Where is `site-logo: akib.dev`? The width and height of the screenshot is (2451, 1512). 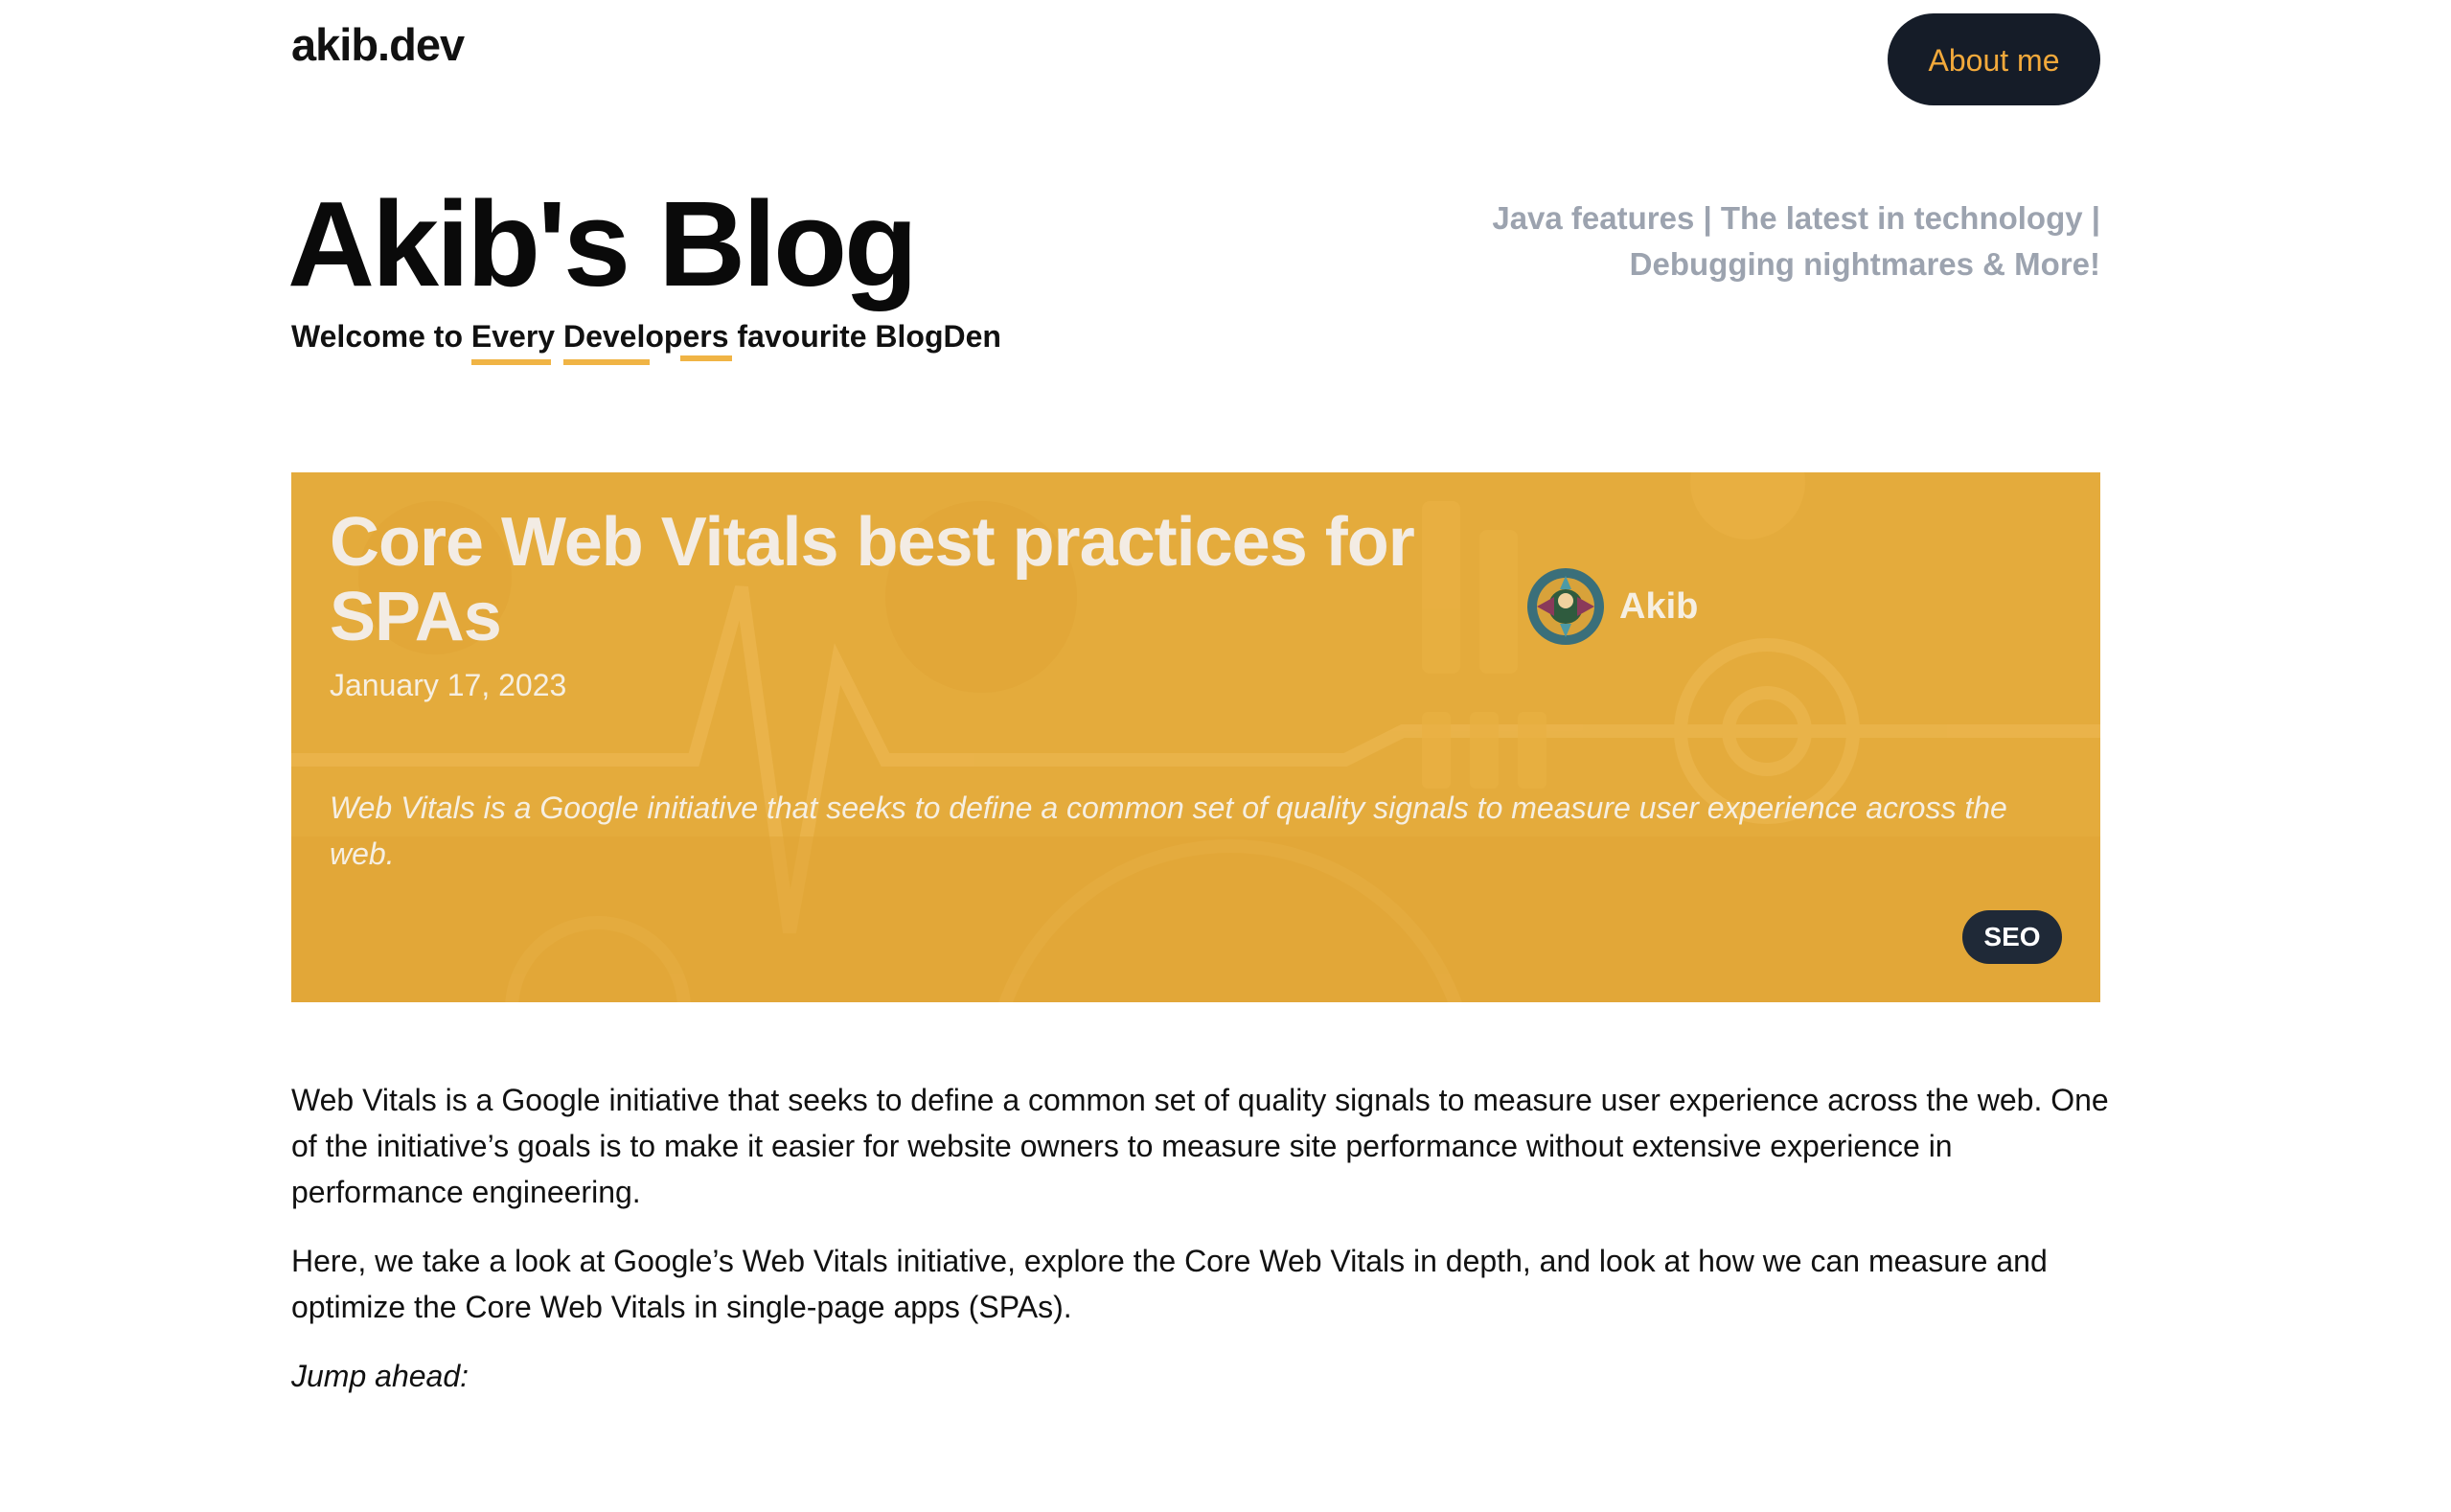 site-logo: akib.dev is located at coordinates (378, 45).